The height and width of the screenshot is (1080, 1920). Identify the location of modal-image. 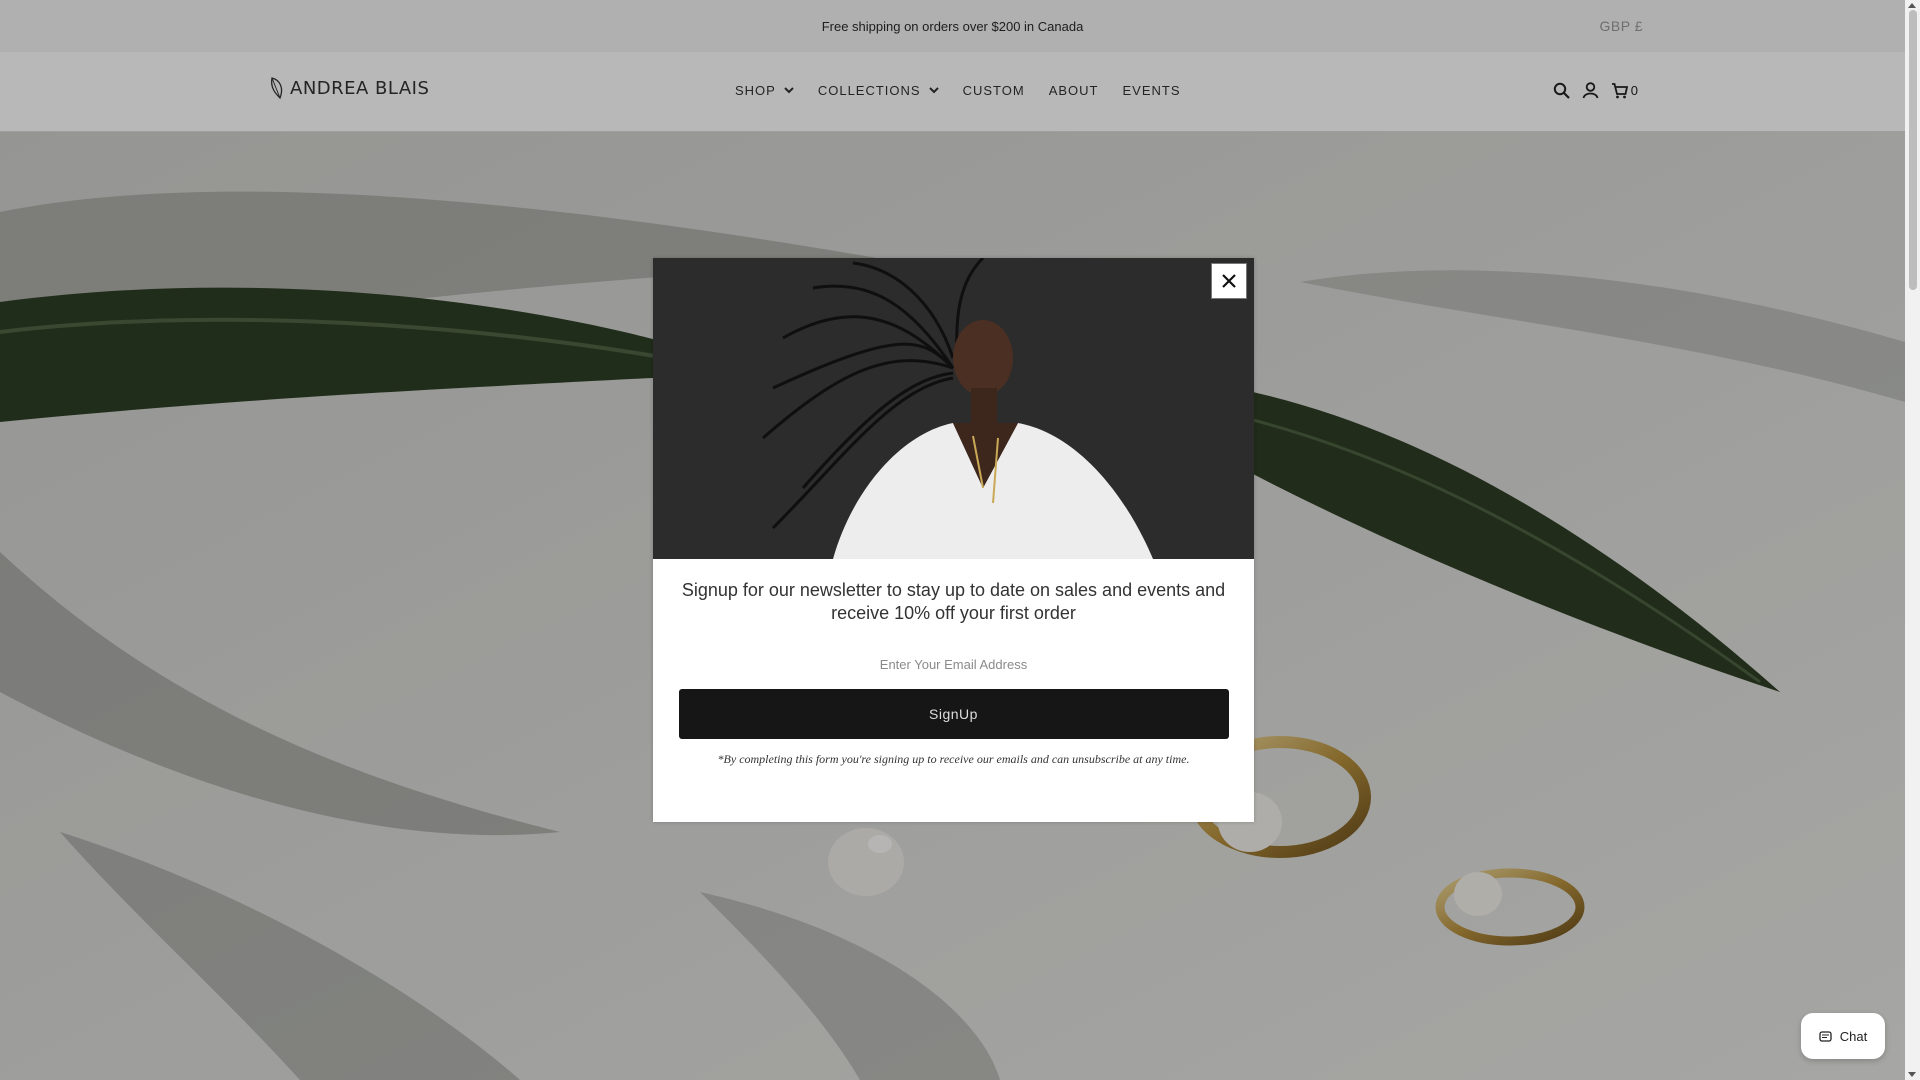
(953, 408).